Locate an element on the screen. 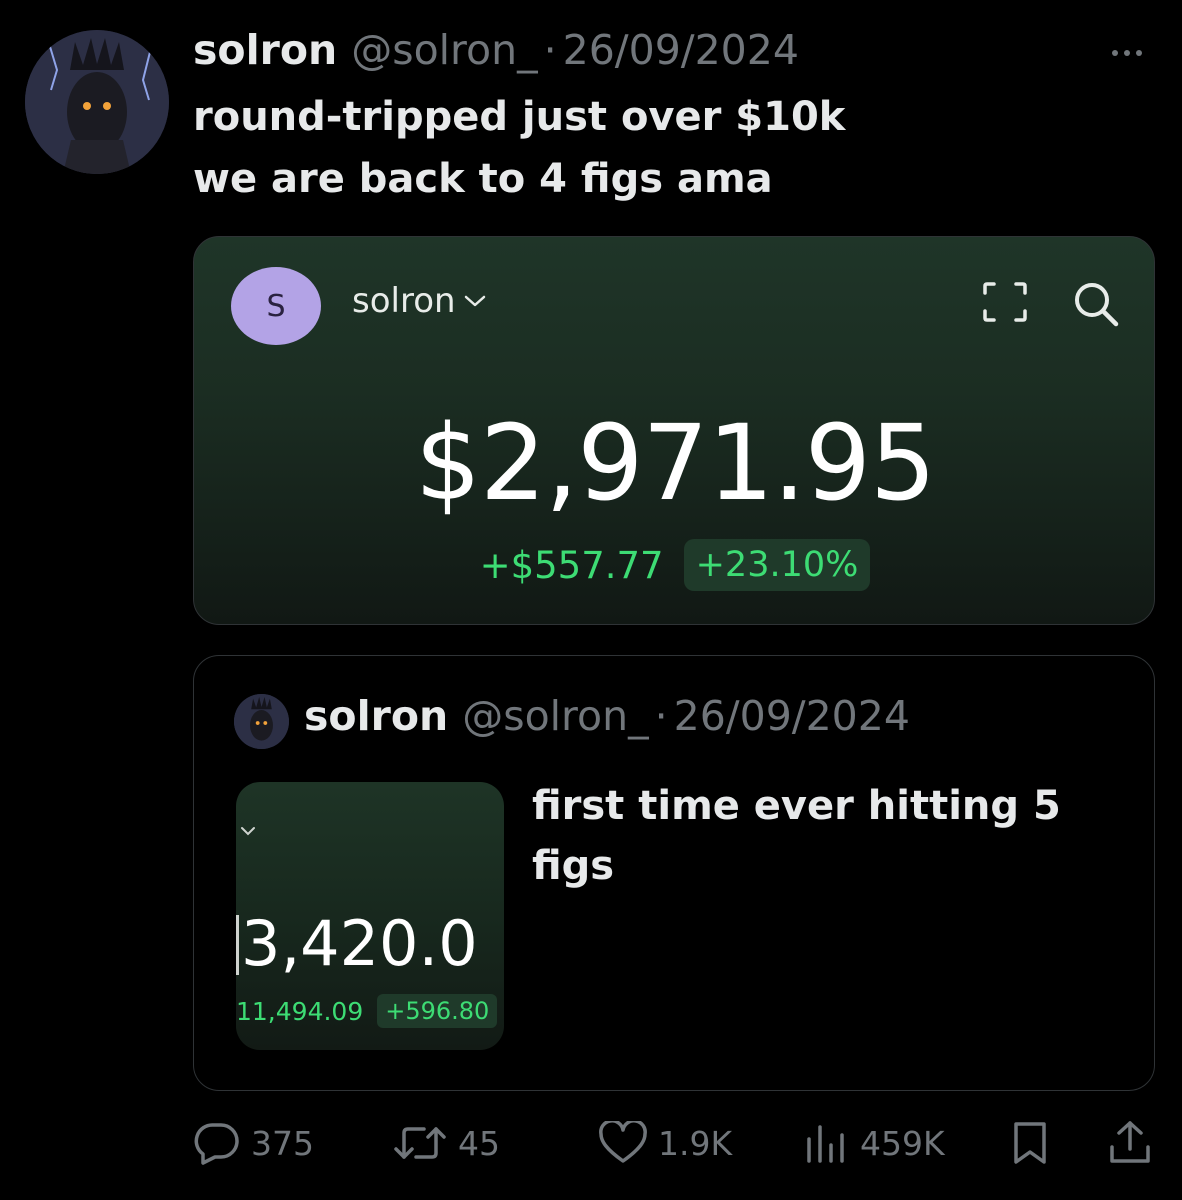 The height and width of the screenshot is (1200, 1182). author-name: solron is located at coordinates (265, 50).